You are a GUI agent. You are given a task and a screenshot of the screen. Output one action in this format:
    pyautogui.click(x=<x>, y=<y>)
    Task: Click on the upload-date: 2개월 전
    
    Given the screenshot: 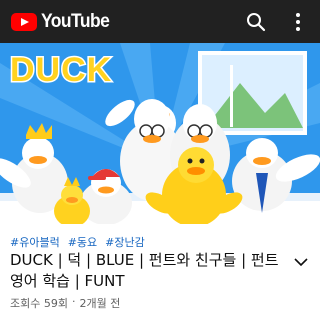 What is the action you would take?
    pyautogui.click(x=100, y=303)
    